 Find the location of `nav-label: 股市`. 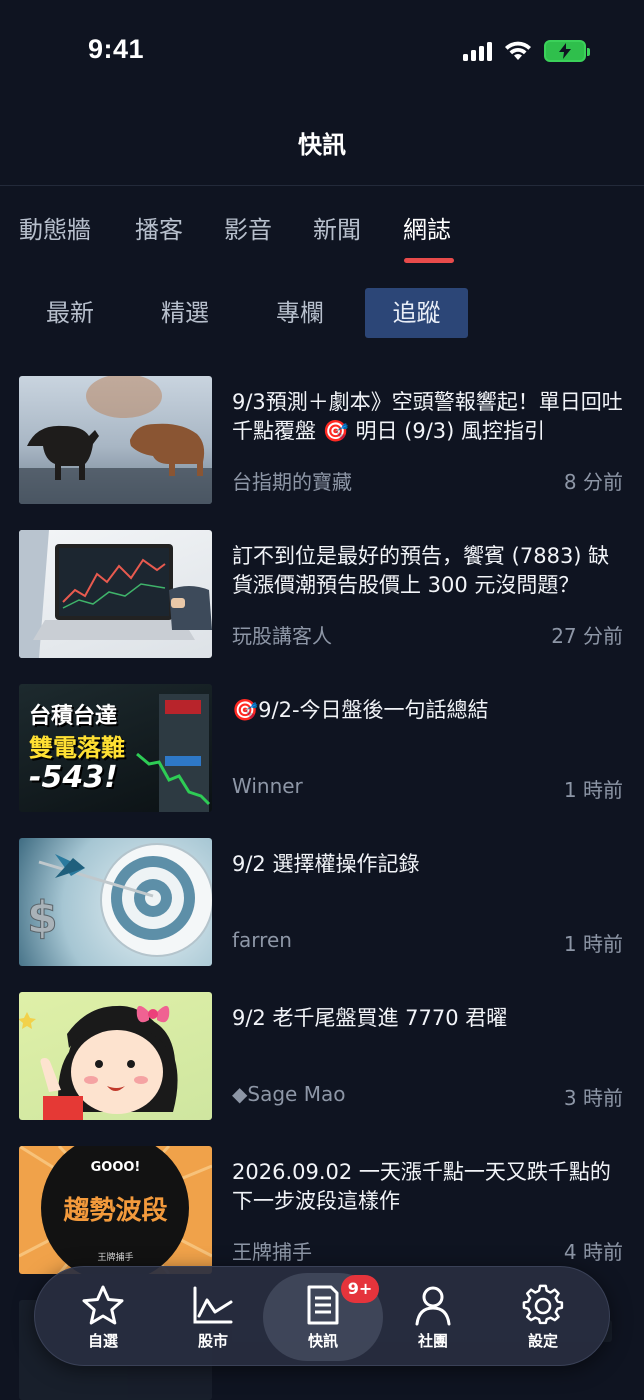

nav-label: 股市 is located at coordinates (212, 1340).